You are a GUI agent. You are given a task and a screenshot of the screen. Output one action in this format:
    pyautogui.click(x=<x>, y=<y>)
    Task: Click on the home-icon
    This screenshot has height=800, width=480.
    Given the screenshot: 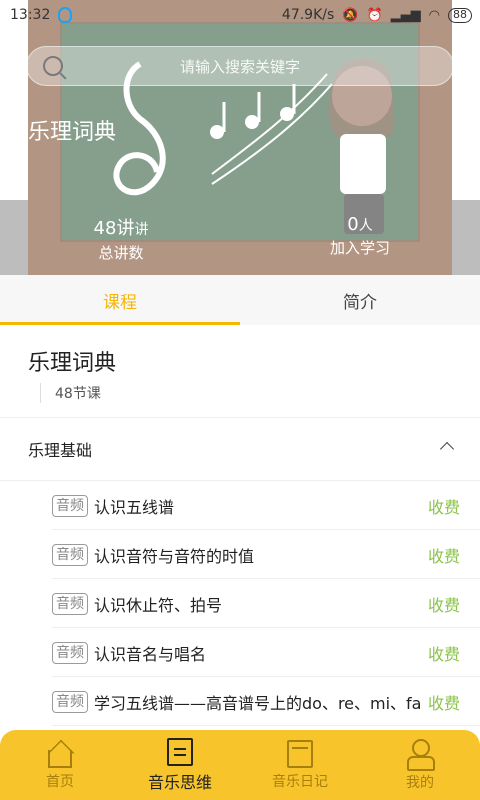 What is the action you would take?
    pyautogui.click(x=60, y=758)
    